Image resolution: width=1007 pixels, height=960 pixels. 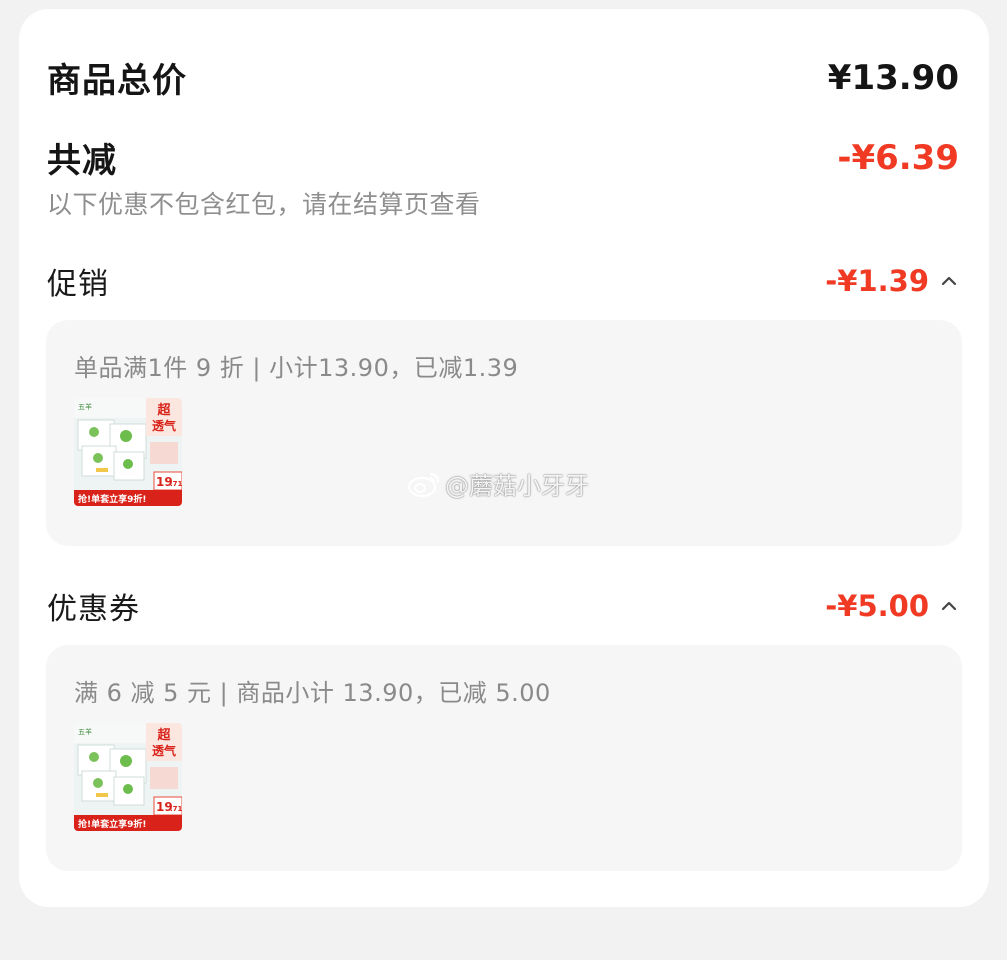 What do you see at coordinates (877, 606) in the screenshot?
I see `coupon-amount: -¥5.00` at bounding box center [877, 606].